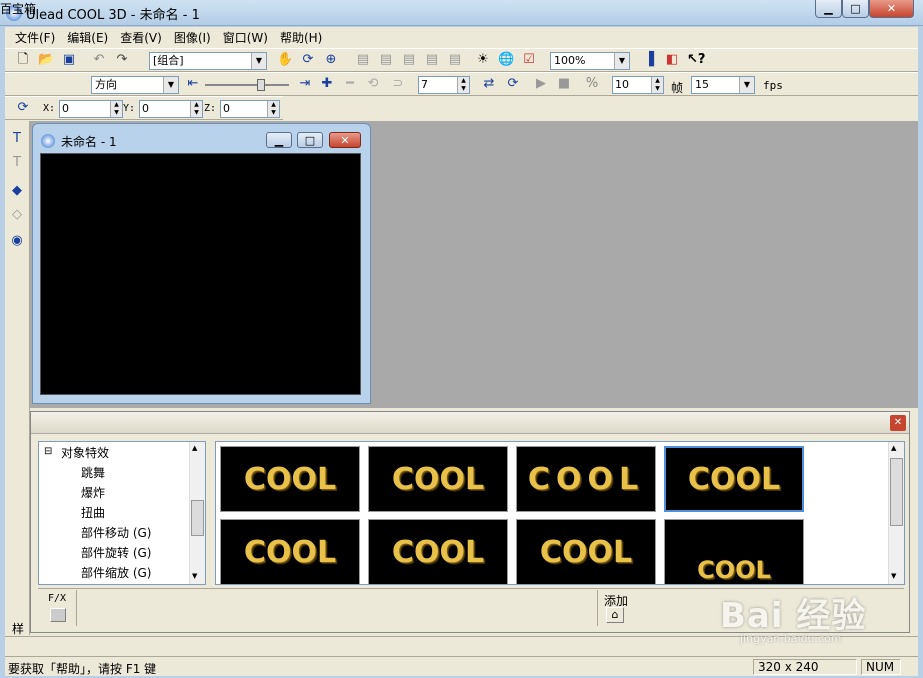  I want to click on tree-item-twist: 扭曲, so click(93, 512).